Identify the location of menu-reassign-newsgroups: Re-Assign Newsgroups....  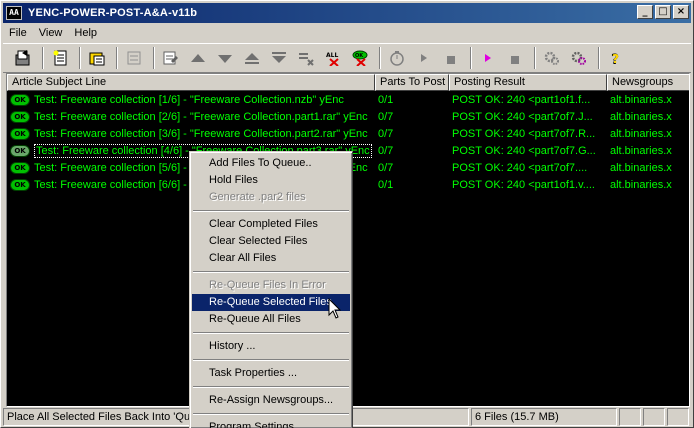
(271, 400).